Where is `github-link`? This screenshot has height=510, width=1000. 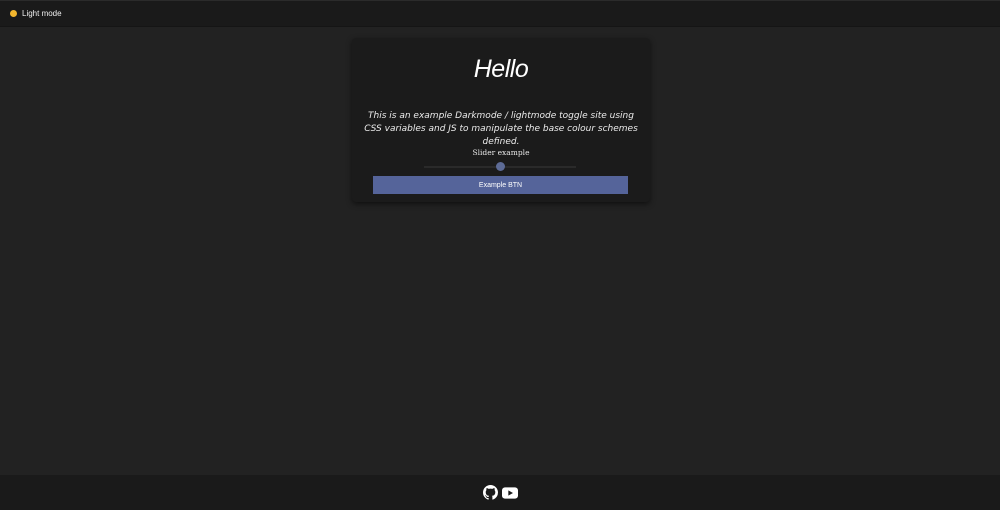
github-link is located at coordinates (490, 492).